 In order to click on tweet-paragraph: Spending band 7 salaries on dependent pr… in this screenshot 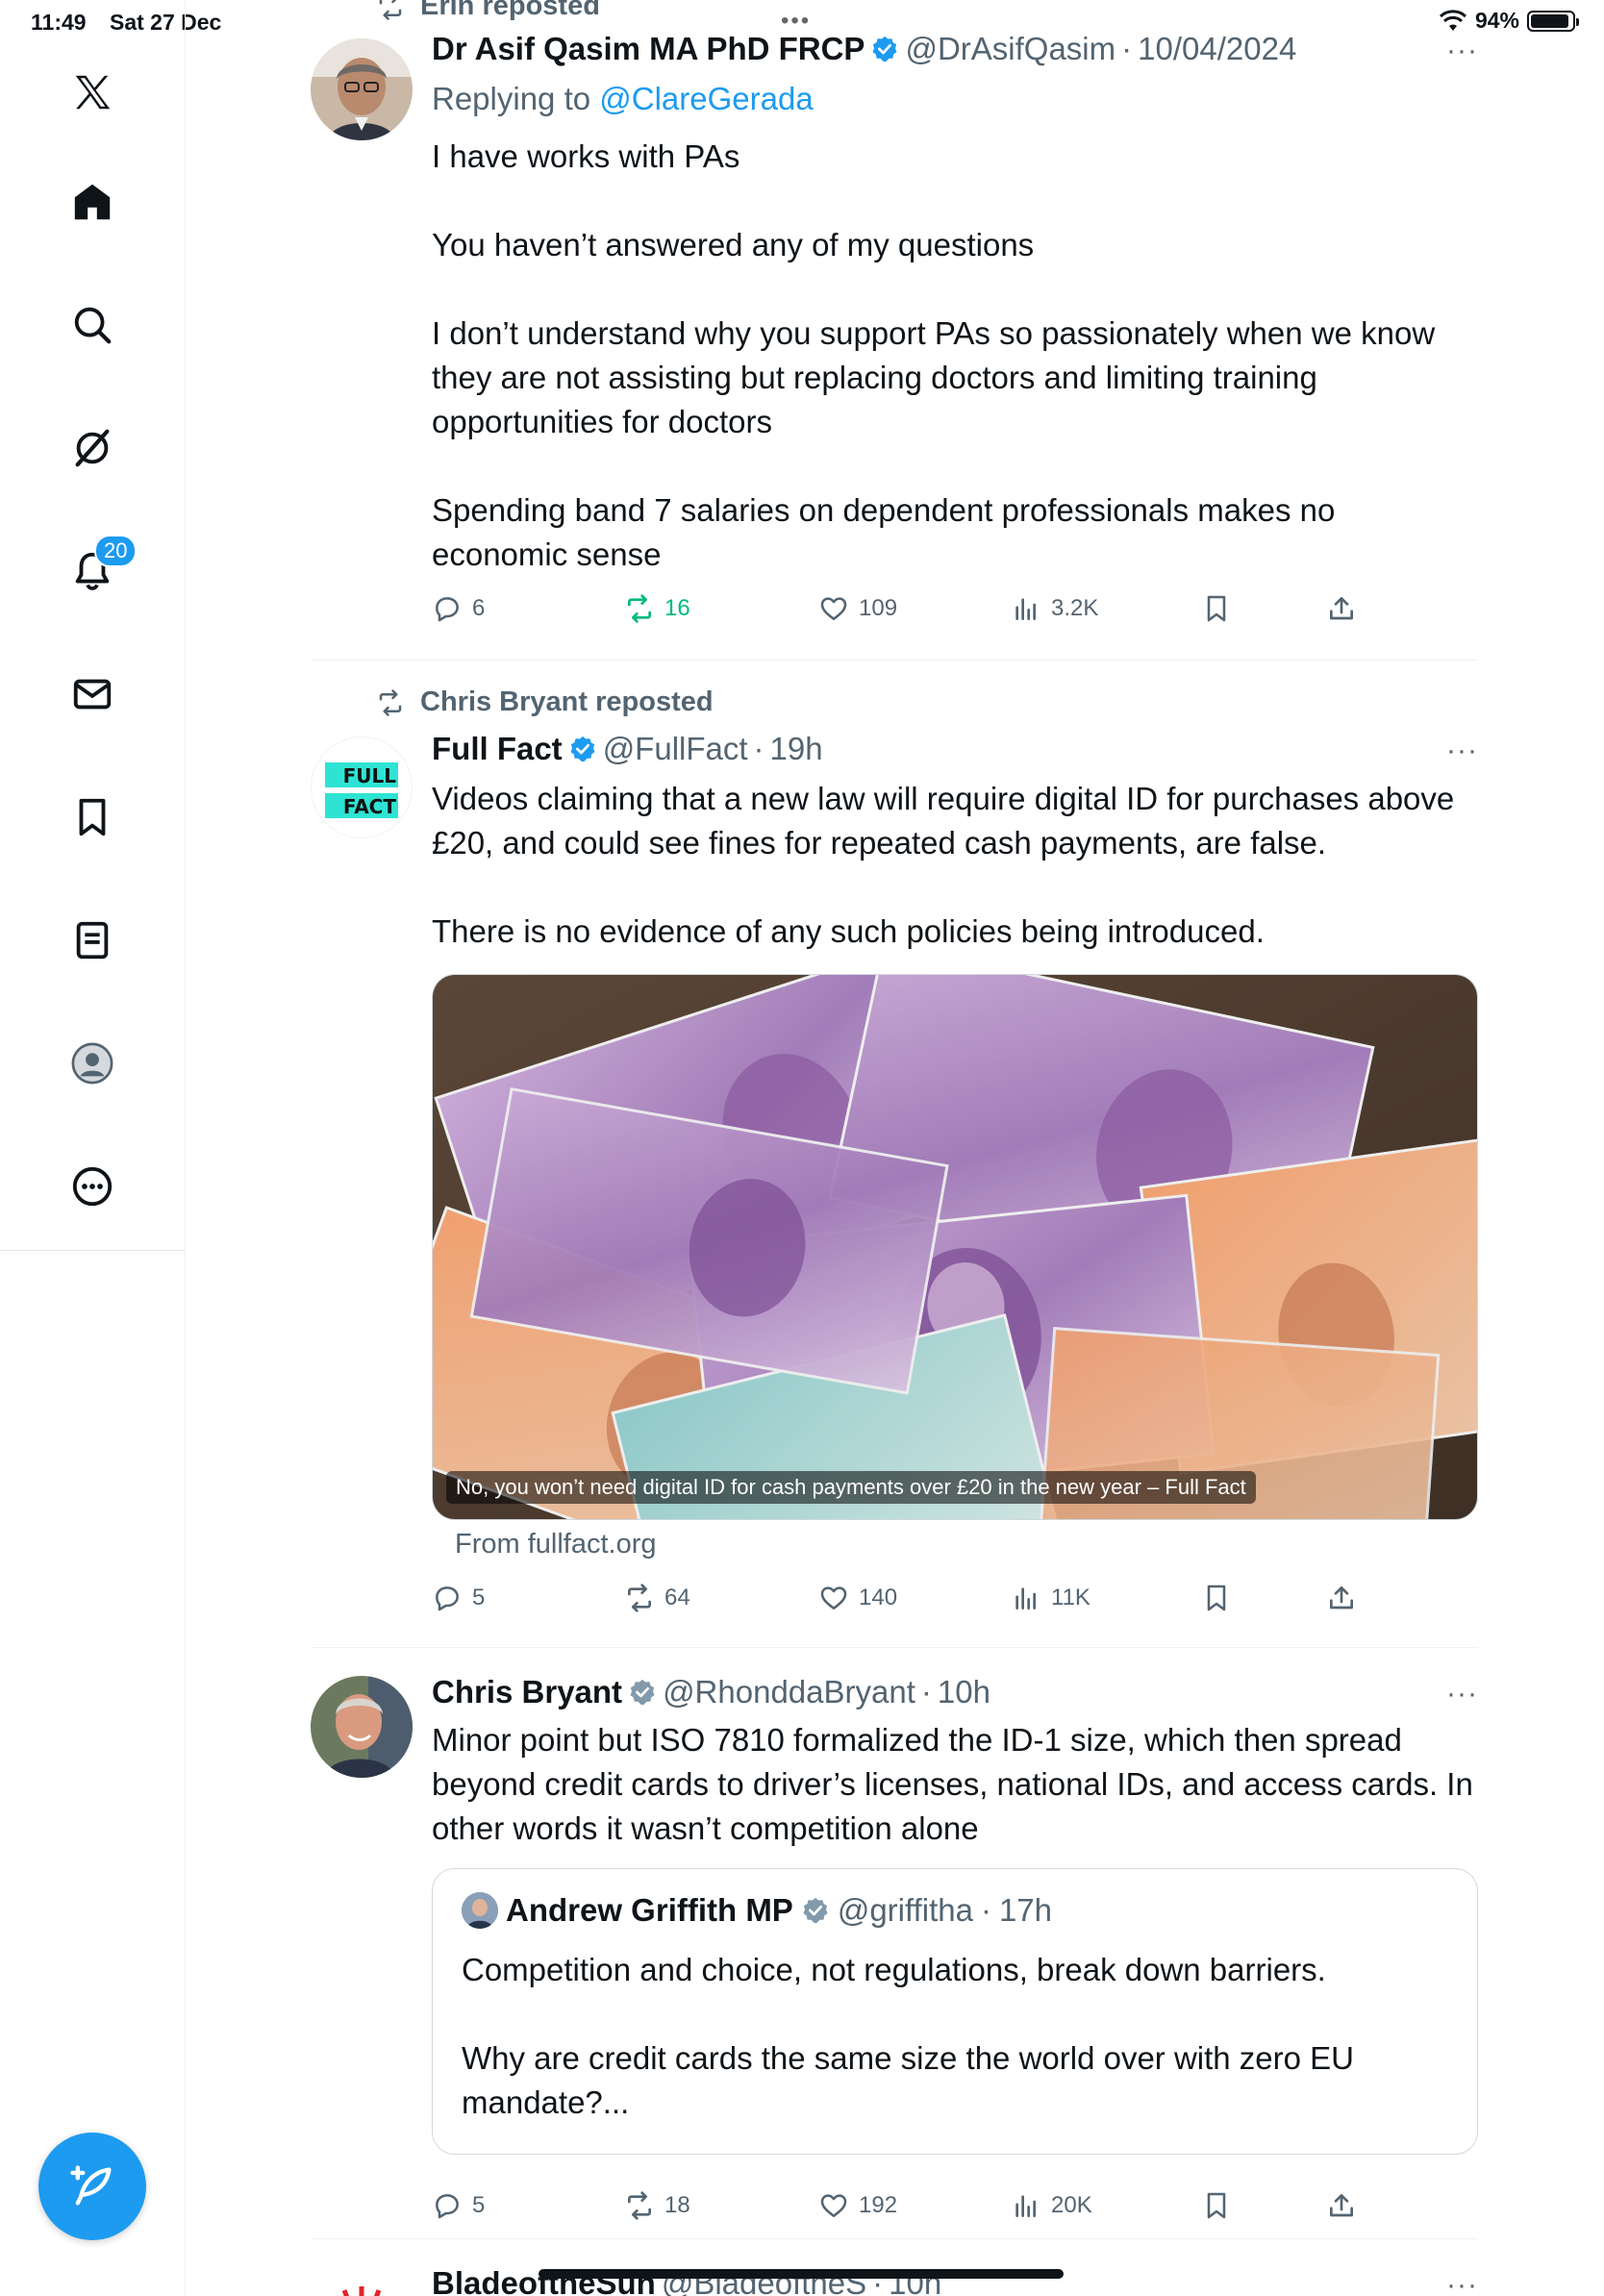, I will do `click(884, 532)`.